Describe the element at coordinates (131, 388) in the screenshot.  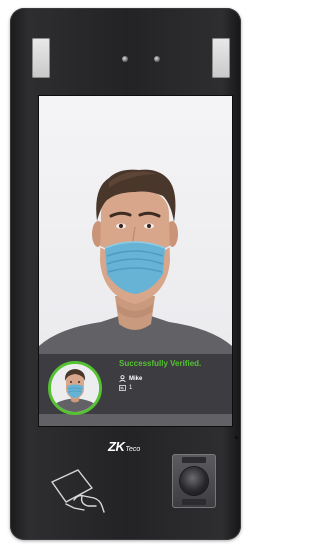
I see `user-id: 1` at that location.